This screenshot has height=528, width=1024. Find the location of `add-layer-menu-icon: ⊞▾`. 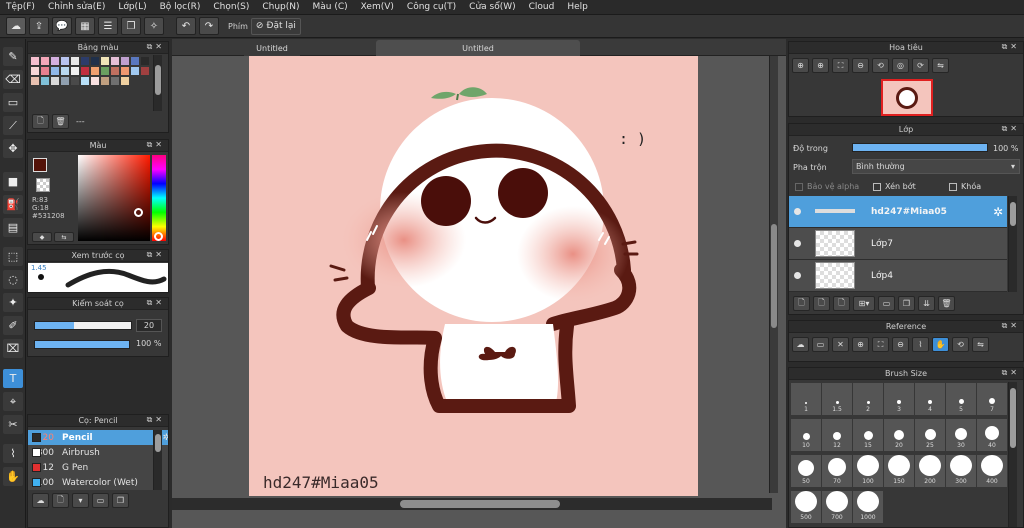

add-layer-menu-icon: ⊞▾ is located at coordinates (864, 303).